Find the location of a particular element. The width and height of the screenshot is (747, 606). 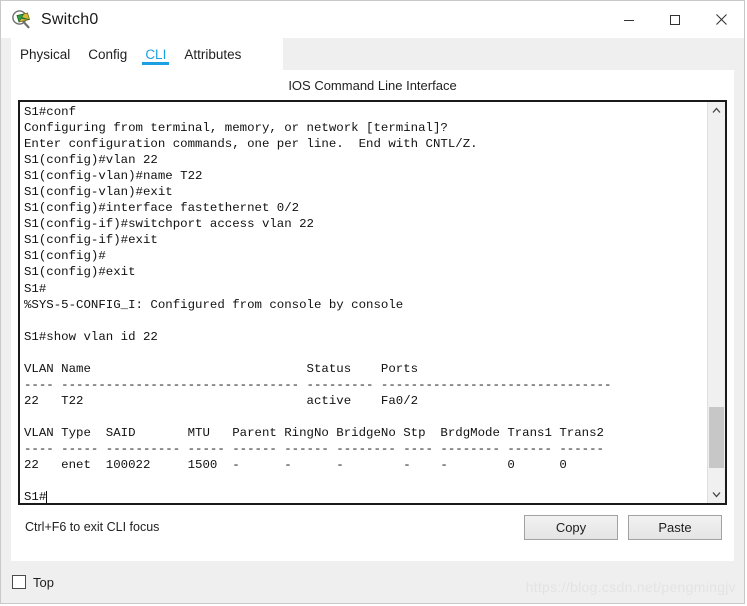

maximize-button is located at coordinates (675, 19).